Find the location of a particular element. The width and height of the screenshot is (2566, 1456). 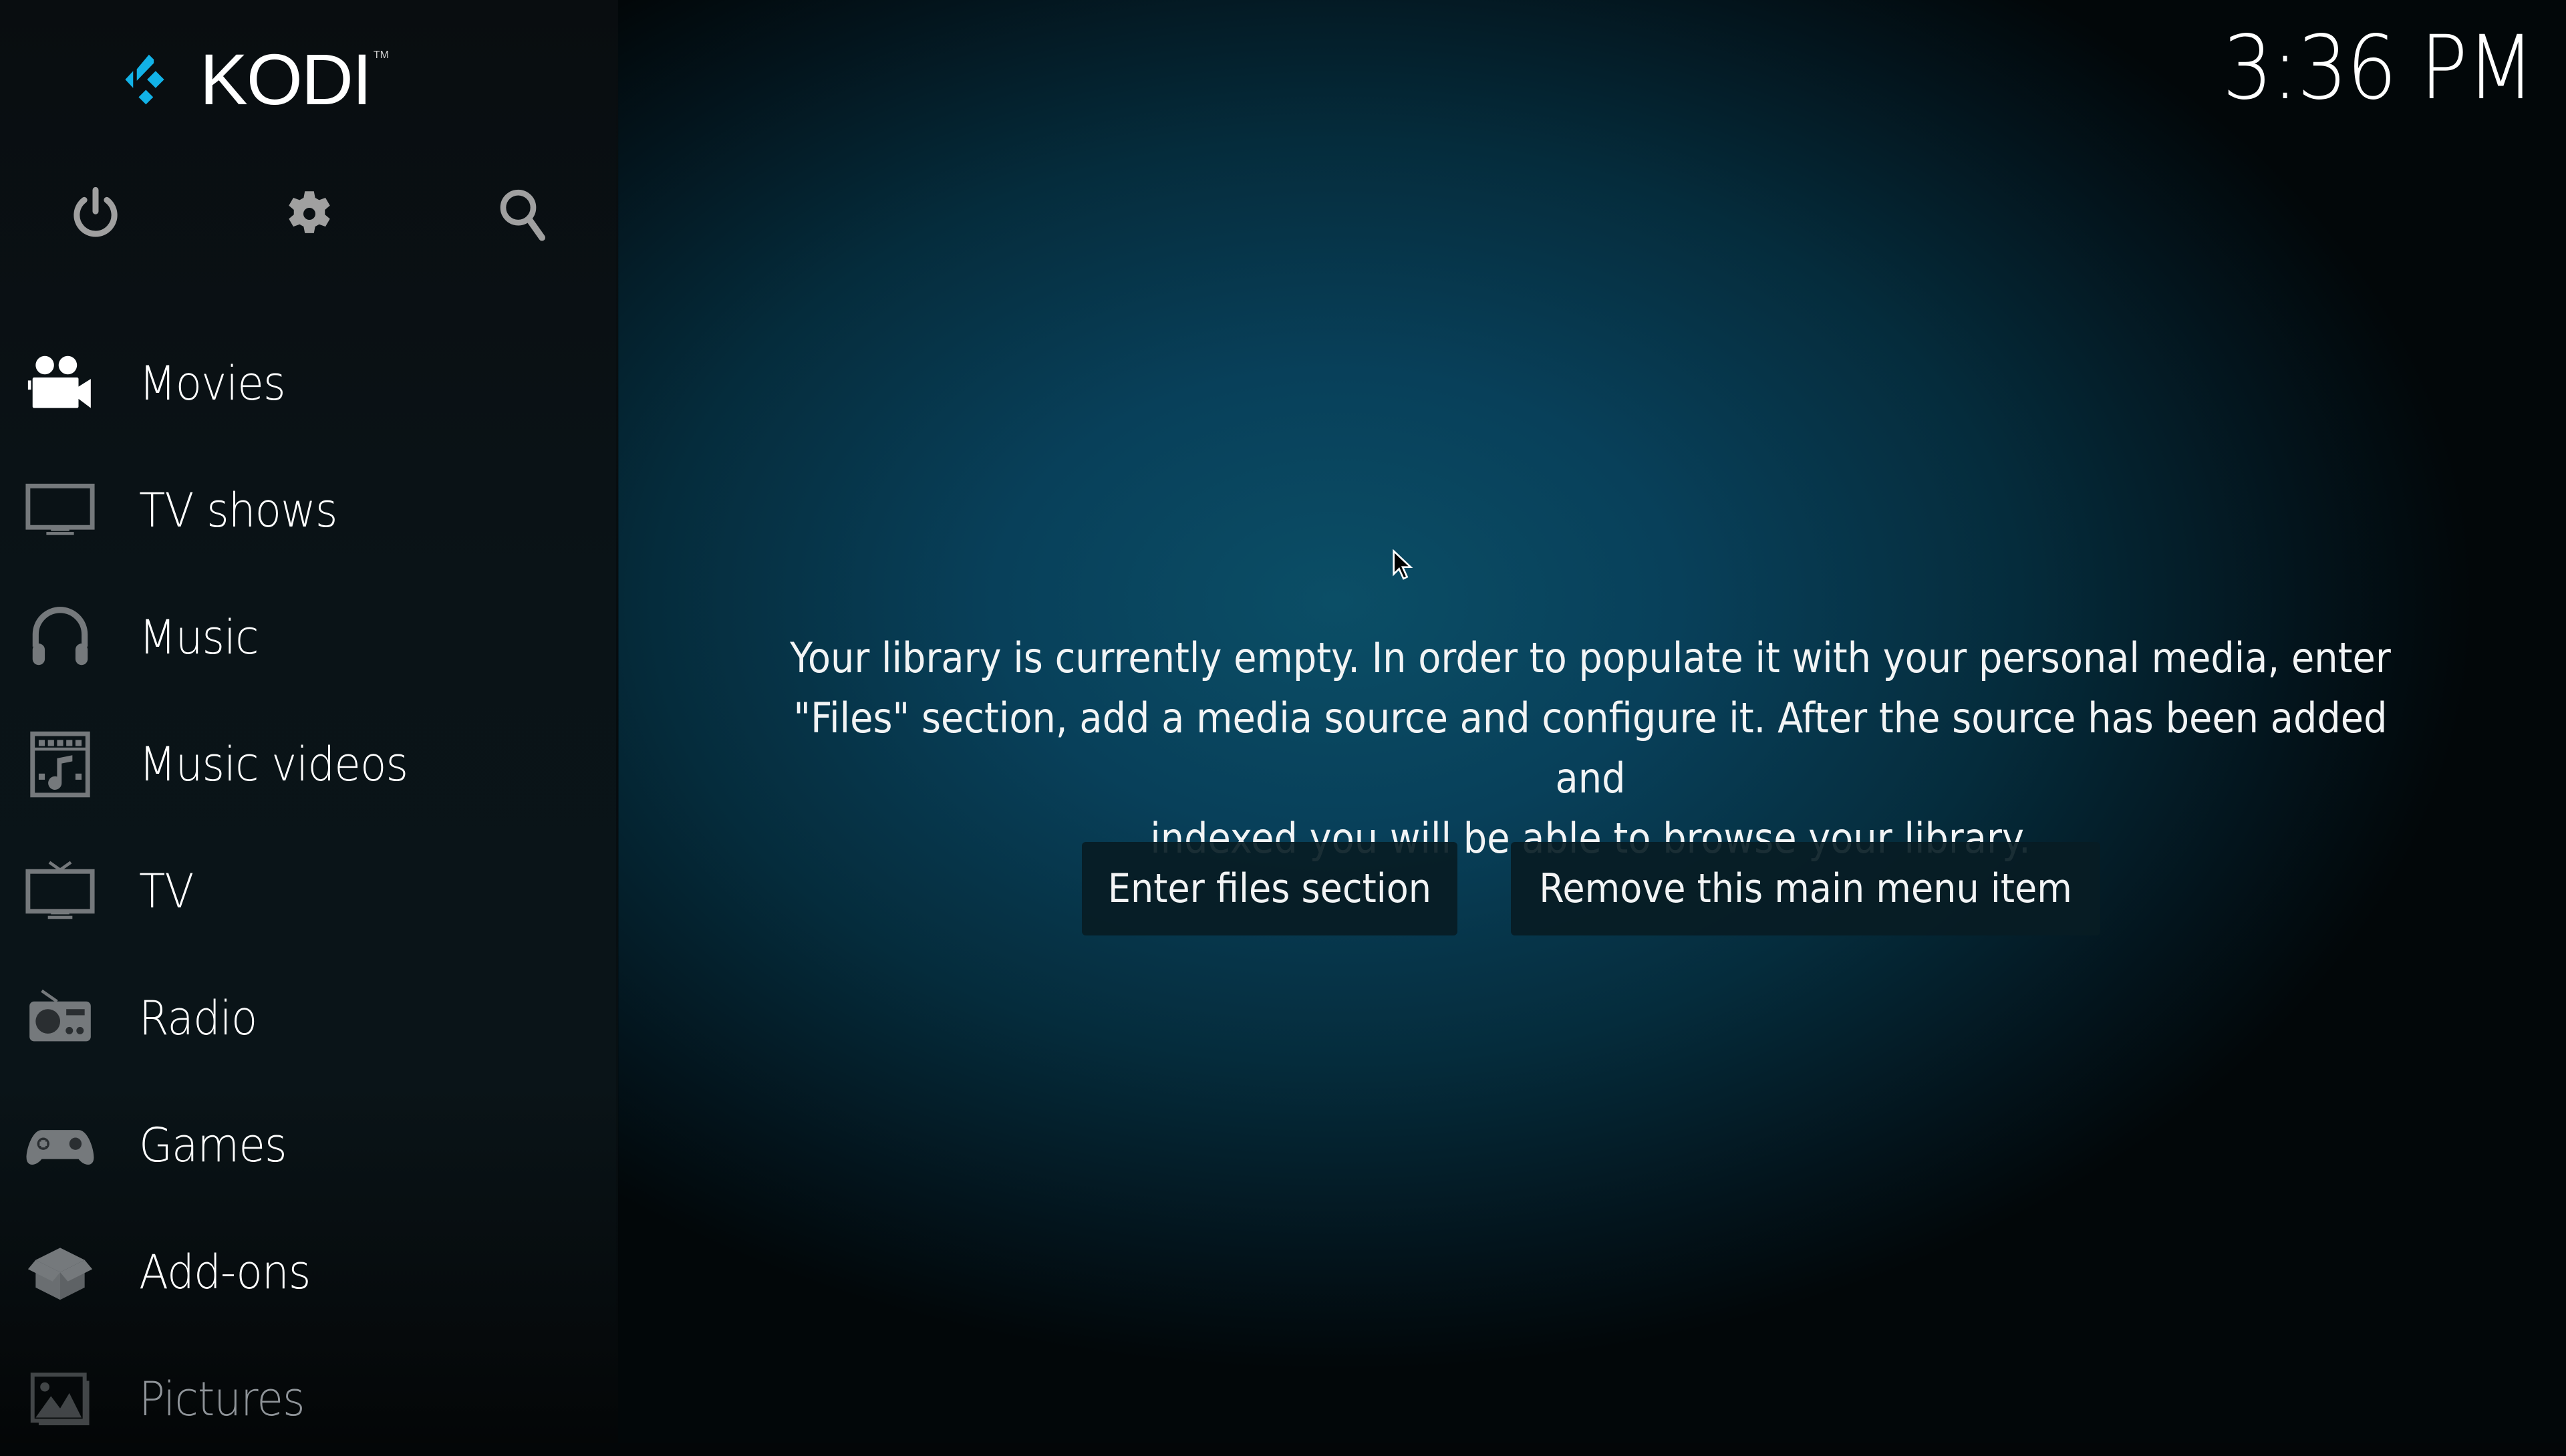

sidebar-item-label: Movies is located at coordinates (212, 383).